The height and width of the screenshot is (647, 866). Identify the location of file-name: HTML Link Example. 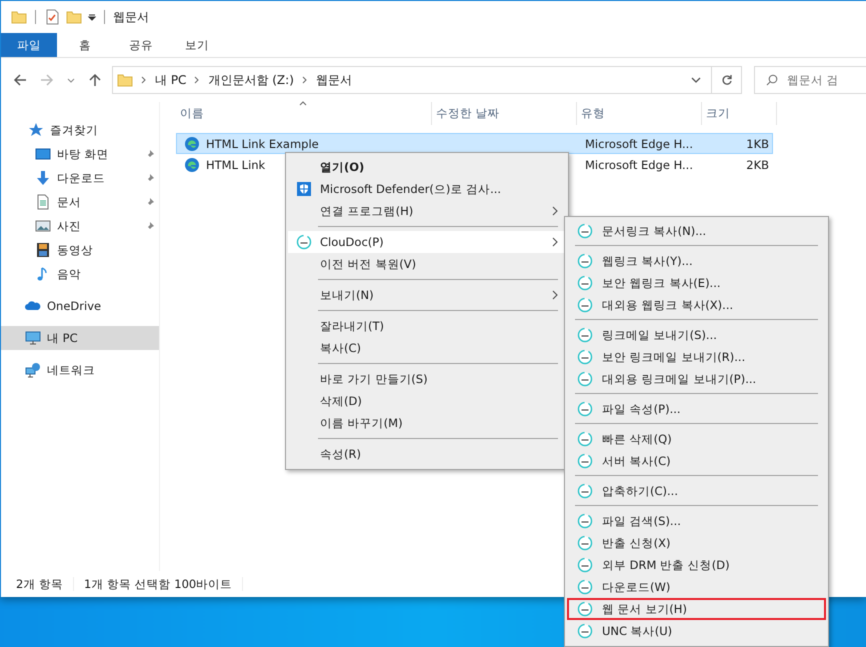
(262, 143).